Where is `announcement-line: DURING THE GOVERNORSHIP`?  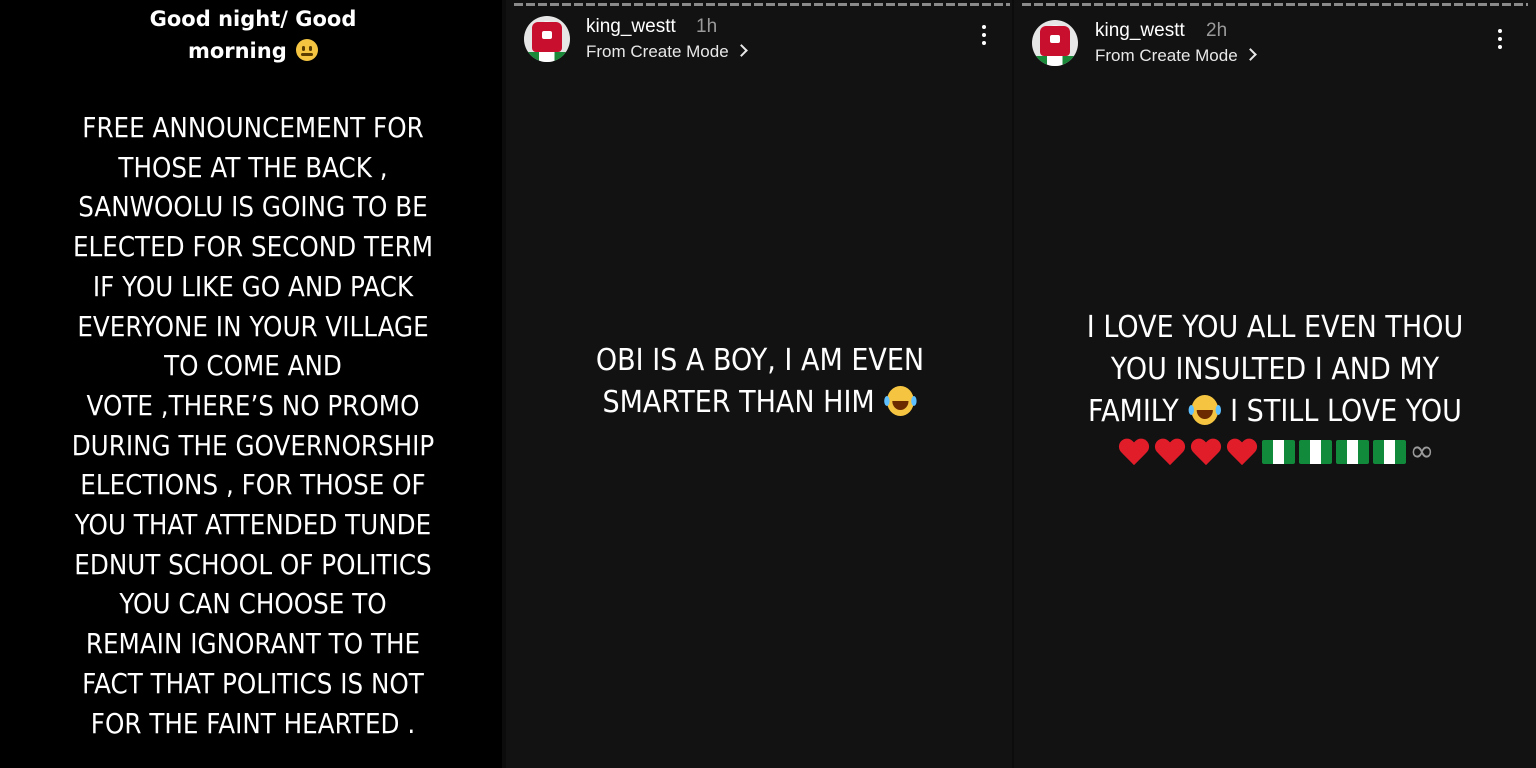 announcement-line: DURING THE GOVERNORSHIP is located at coordinates (253, 445).